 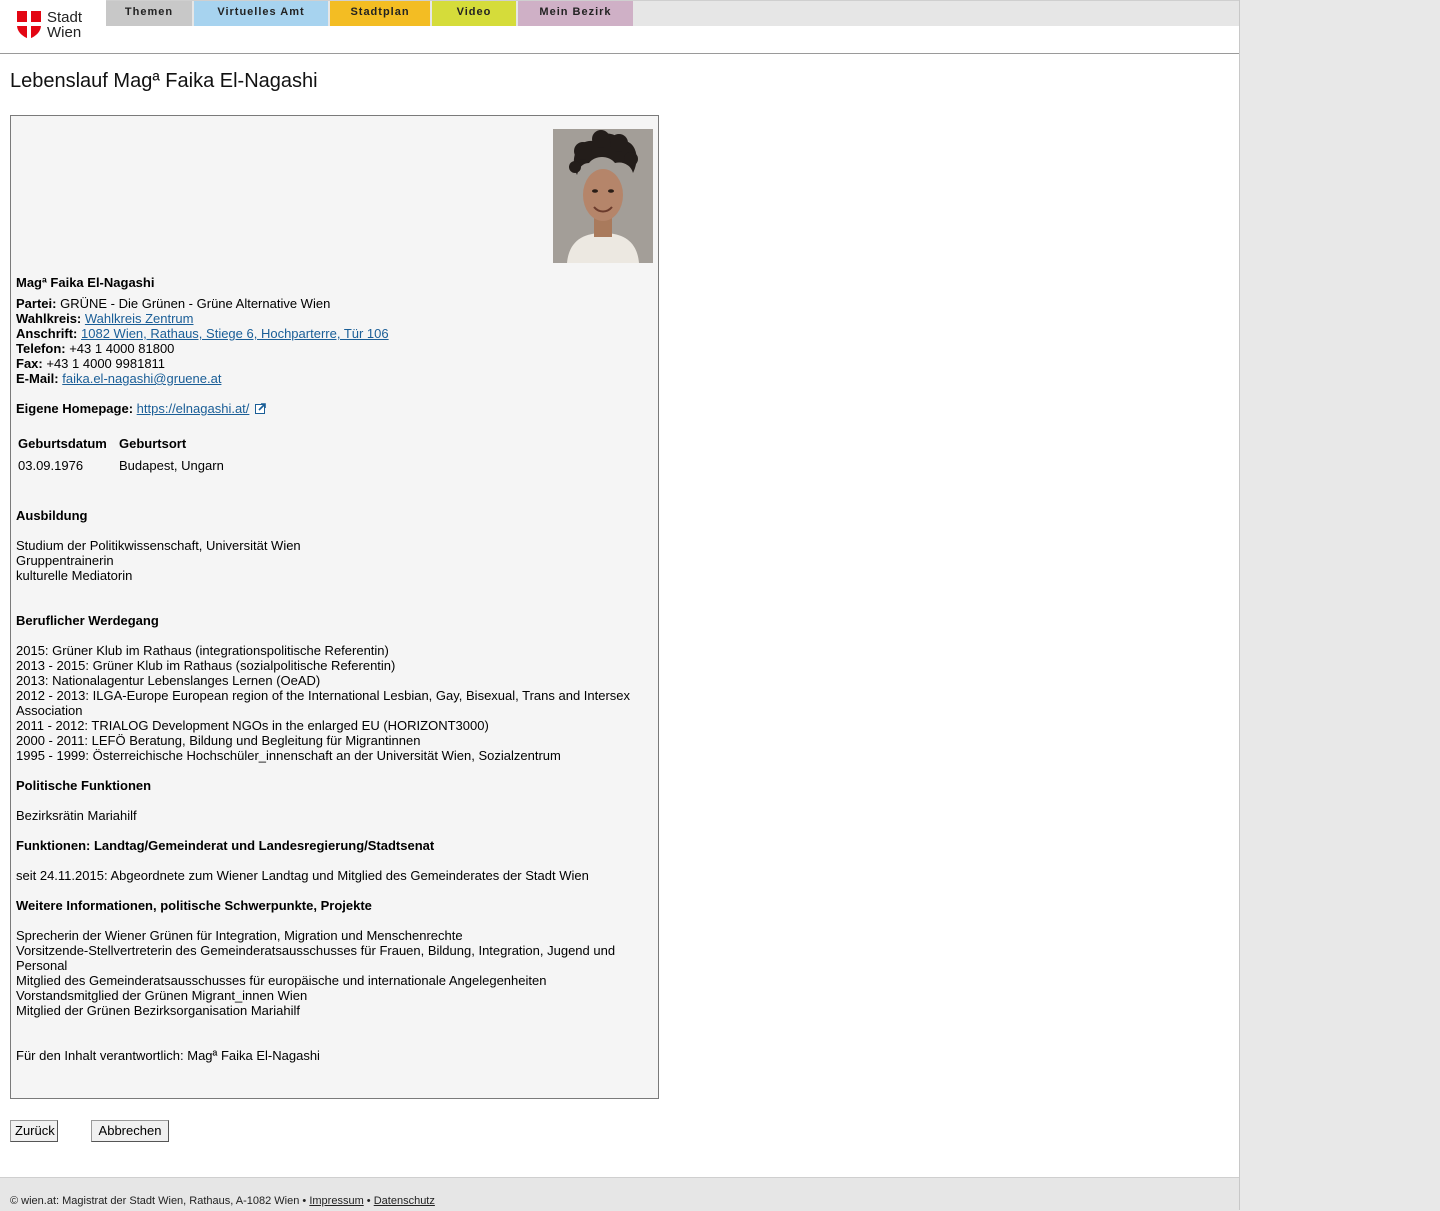 I want to click on list-item: kulturelle Mediatorin, so click(x=74, y=575).